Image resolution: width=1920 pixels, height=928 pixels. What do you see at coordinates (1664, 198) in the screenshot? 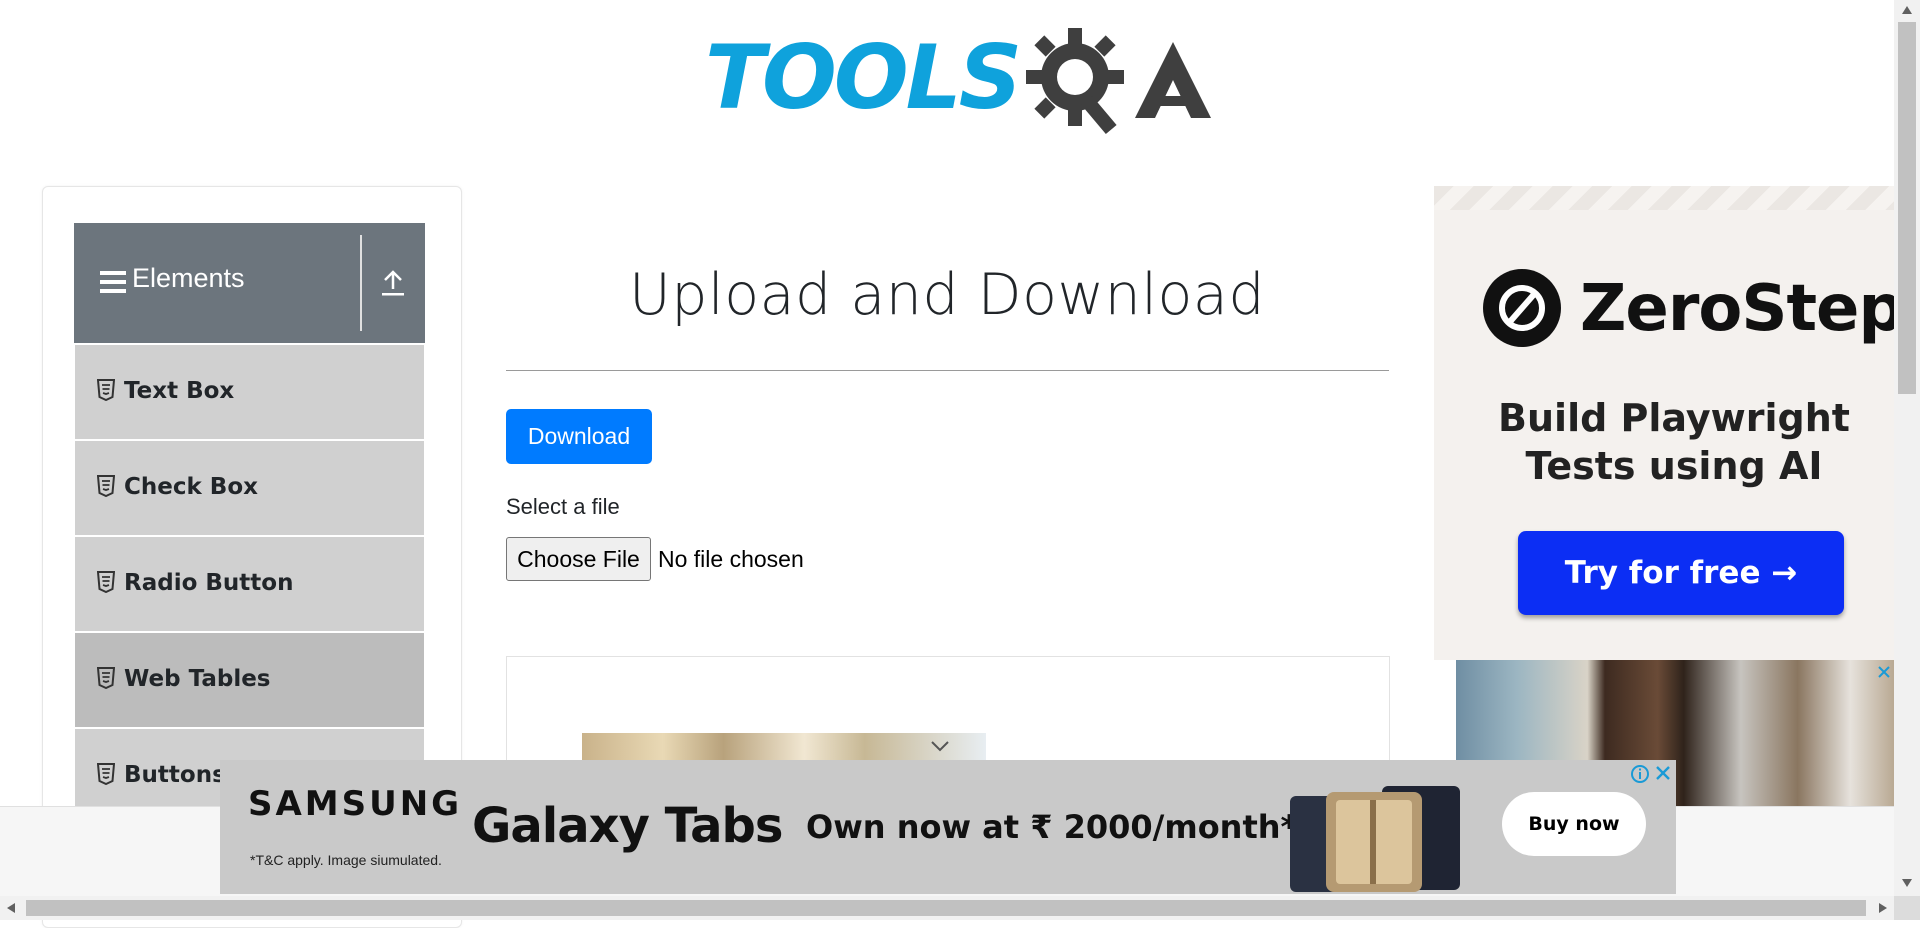
I see `ad-pattern` at bounding box center [1664, 198].